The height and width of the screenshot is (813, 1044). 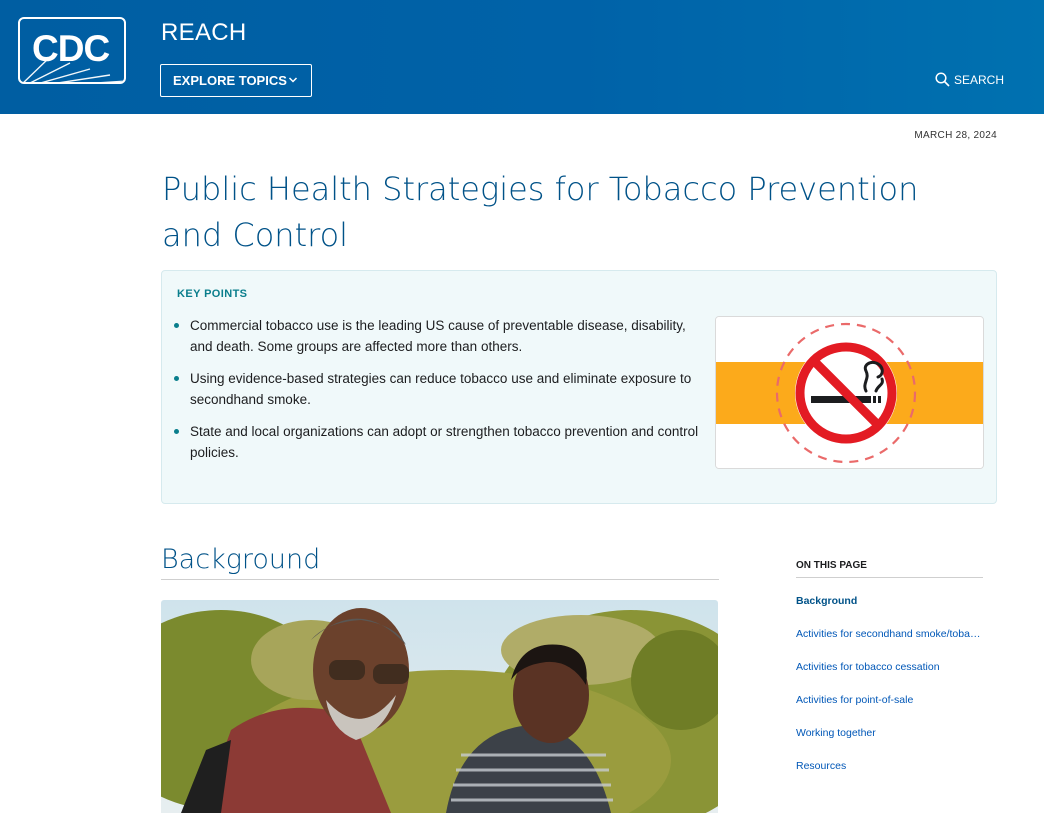 I want to click on publish-date: MARCH 28, 2024, so click(x=955, y=135).